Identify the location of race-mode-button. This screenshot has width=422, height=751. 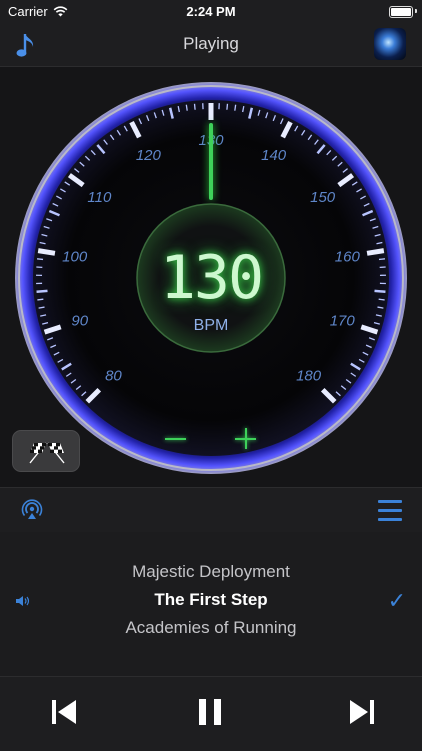
(46, 451).